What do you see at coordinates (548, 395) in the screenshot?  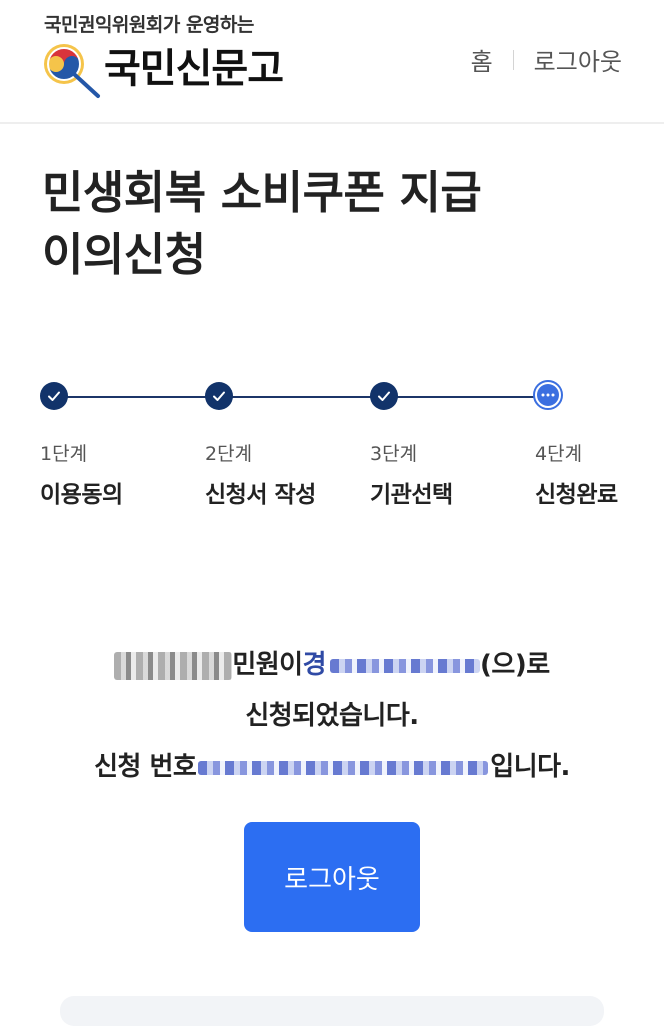 I see `step-4-current-icon` at bounding box center [548, 395].